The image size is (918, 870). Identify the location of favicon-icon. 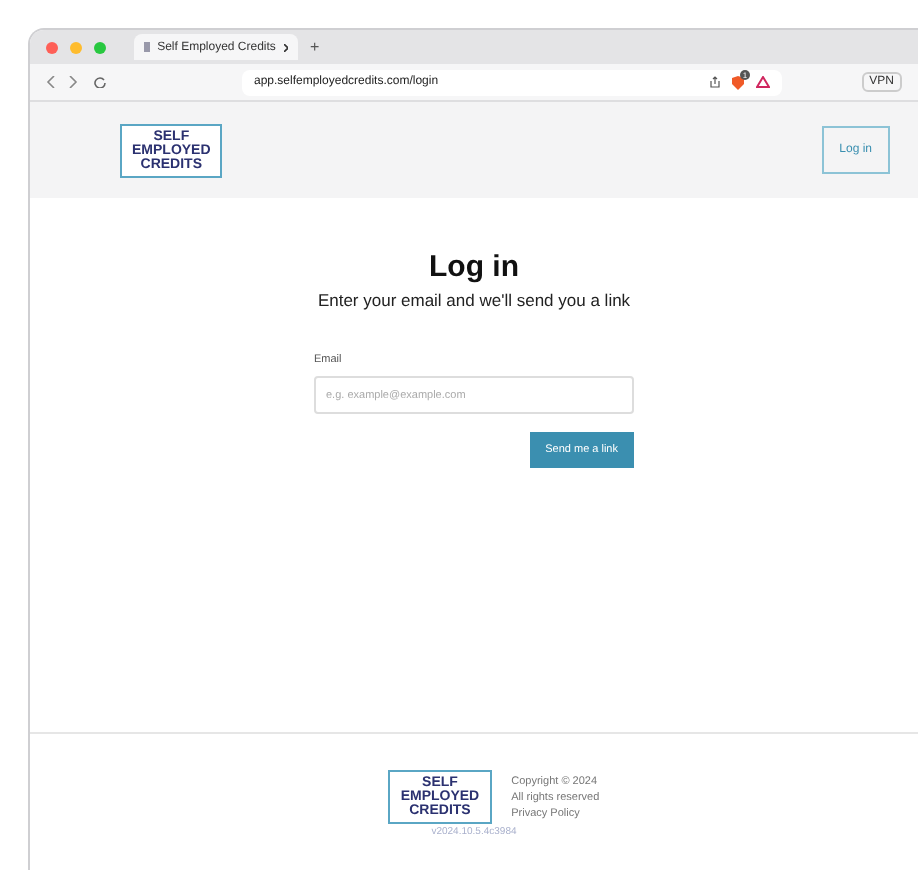
(147, 47).